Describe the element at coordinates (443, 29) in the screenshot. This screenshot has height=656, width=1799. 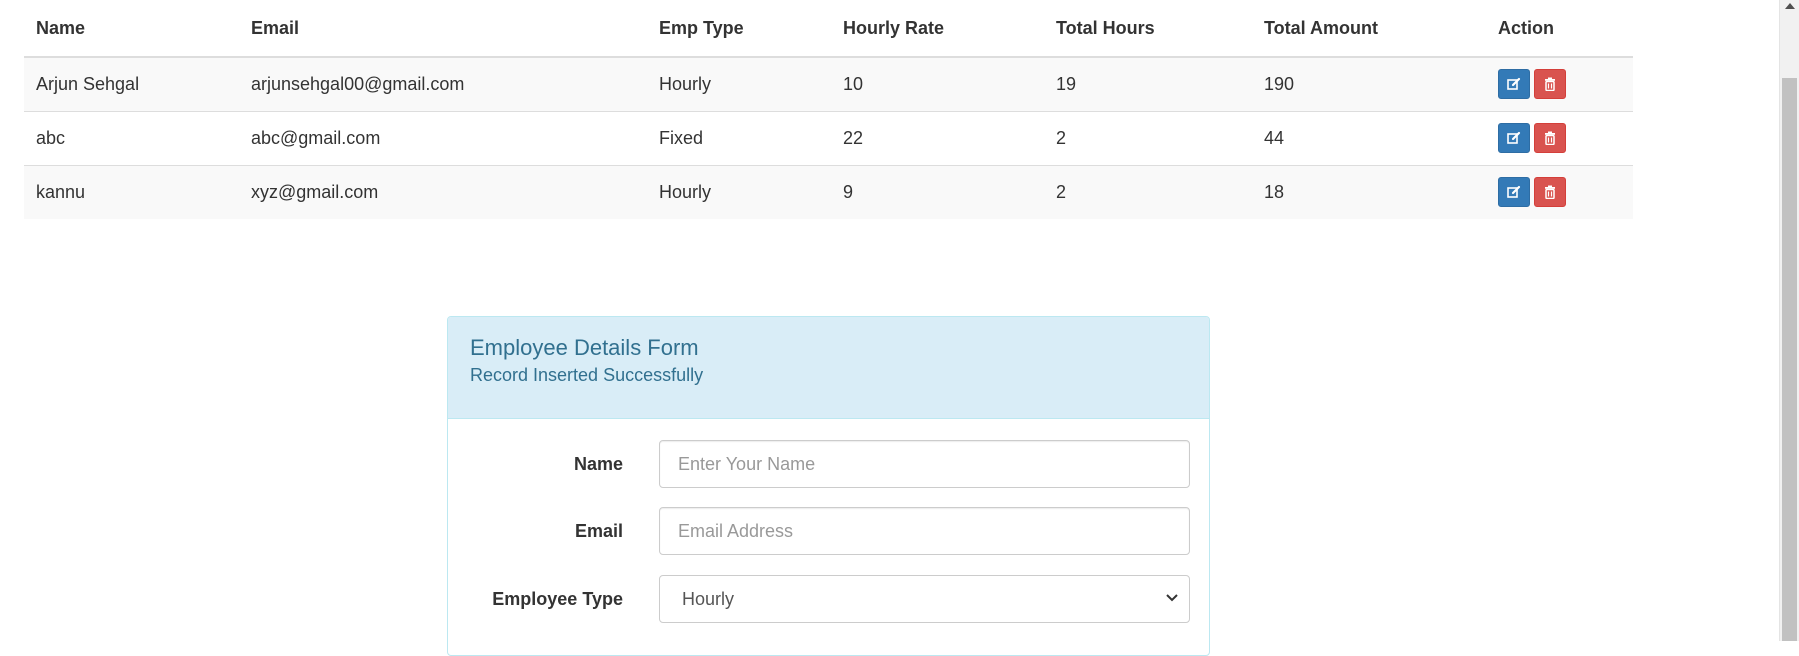
I see `column-header-email: Email` at that location.